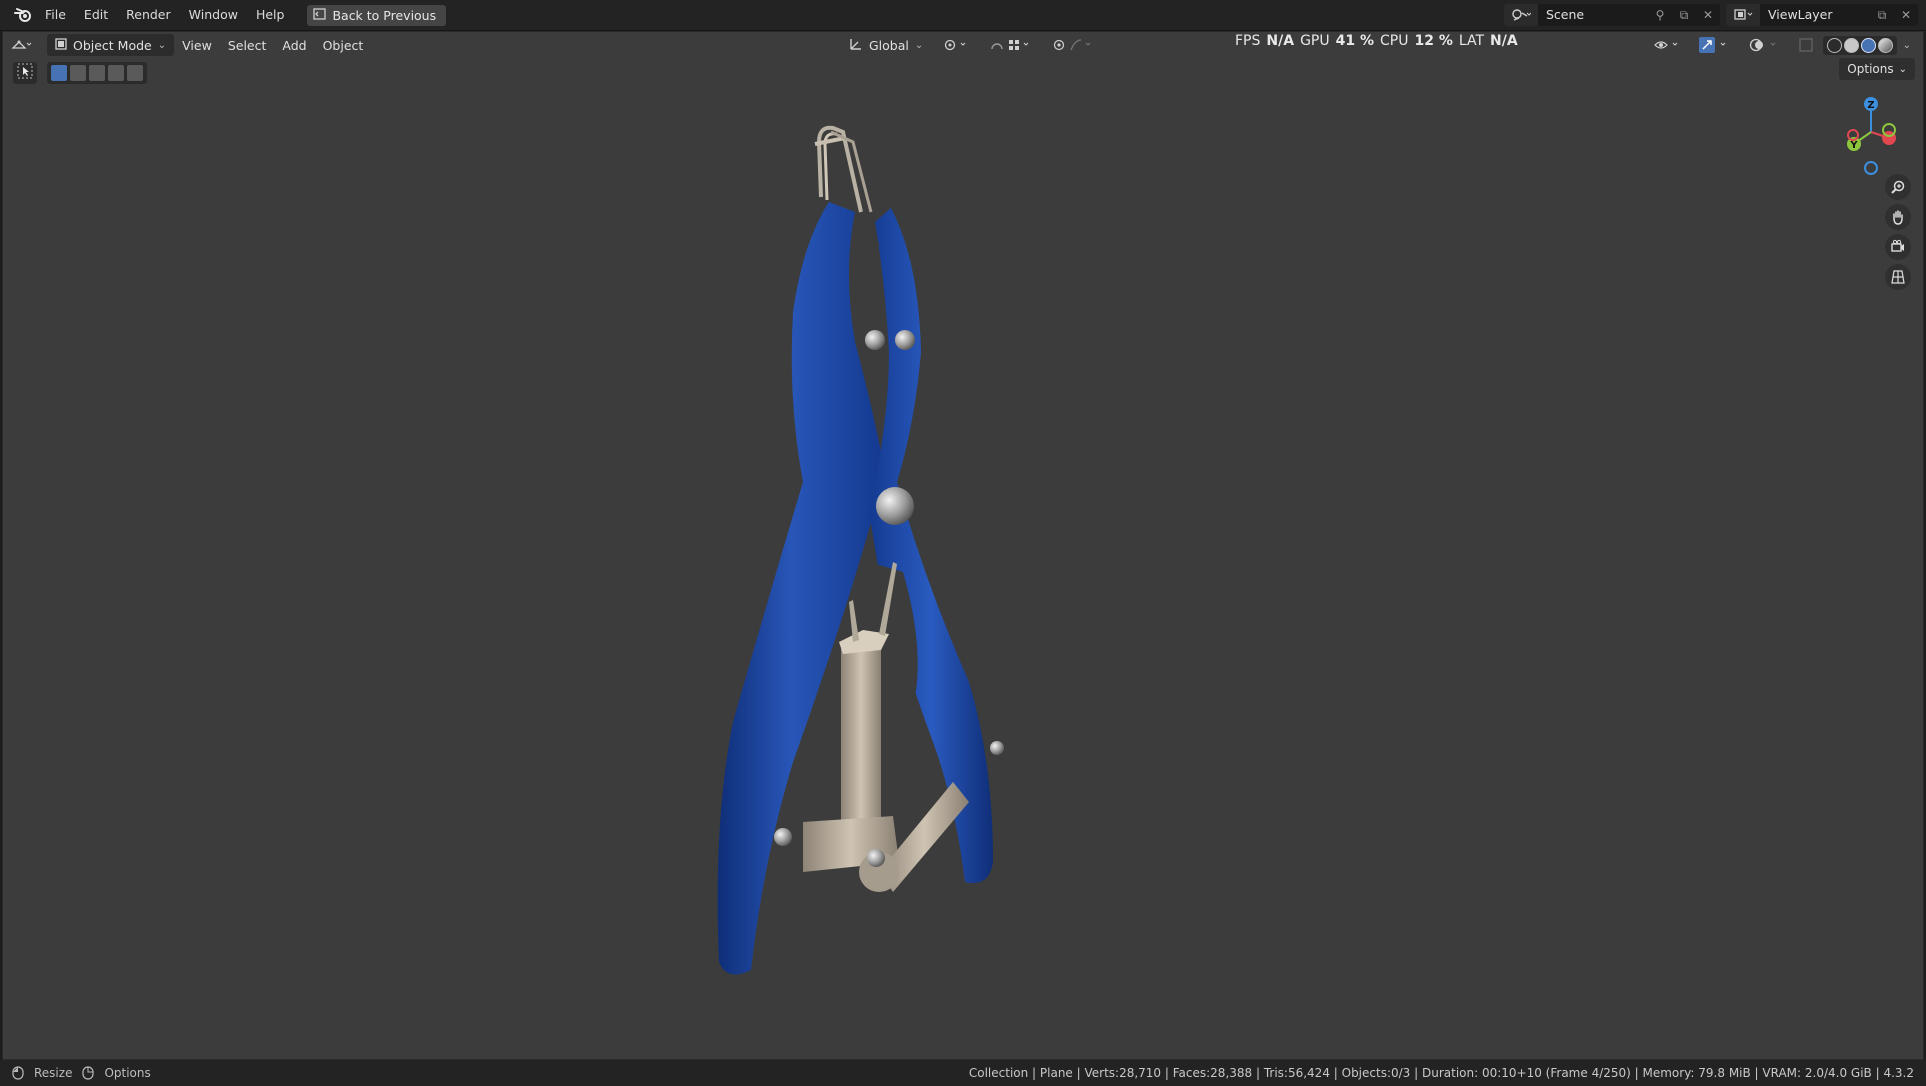 This screenshot has height=1086, width=1926. Describe the element at coordinates (1248, 41) in the screenshot. I see `fps-label: FPS` at that location.